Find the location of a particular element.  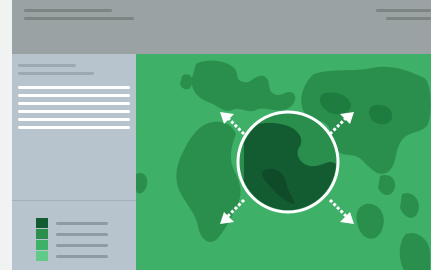

sidebar-divider is located at coordinates (74, 200).